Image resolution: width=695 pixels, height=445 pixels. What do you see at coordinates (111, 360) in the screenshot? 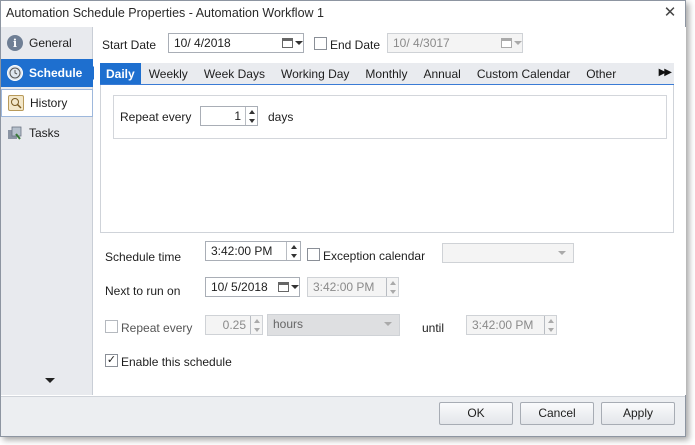
I see `enable-schedule-checkbox: ✓` at bounding box center [111, 360].